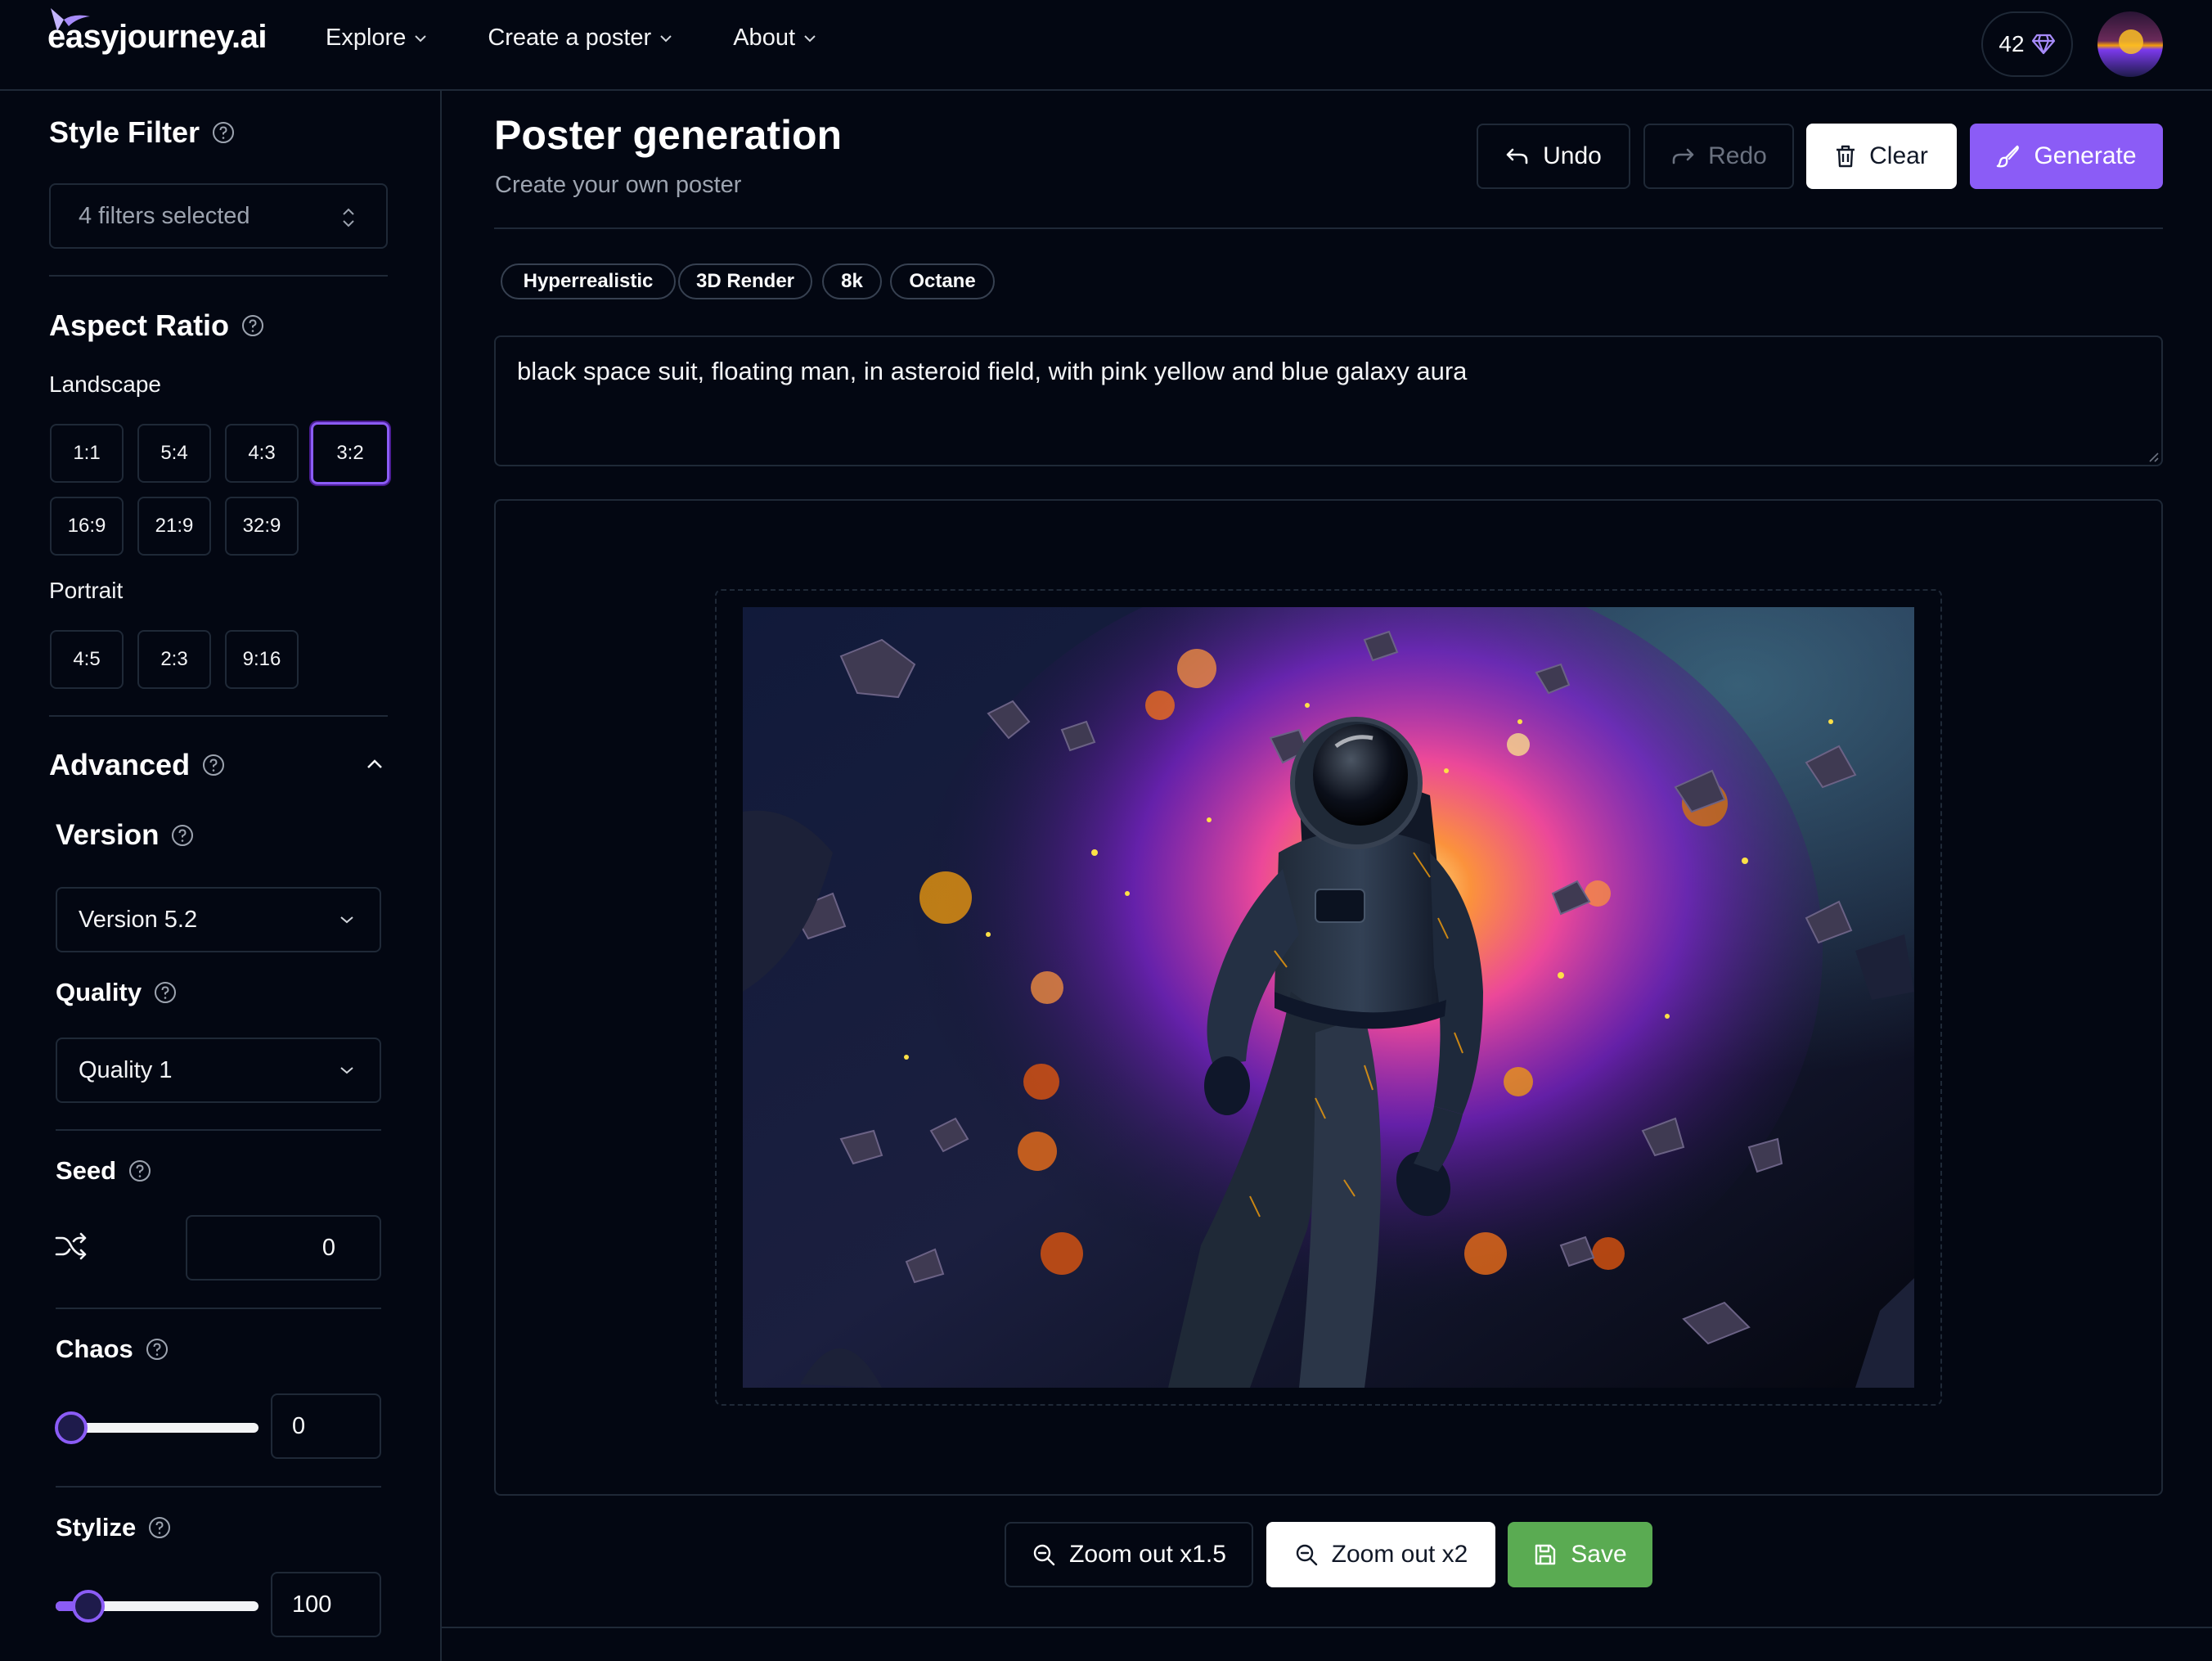 The image size is (2212, 1661). Describe the element at coordinates (588, 281) in the screenshot. I see `style-tag: Hyperrealistic` at that location.